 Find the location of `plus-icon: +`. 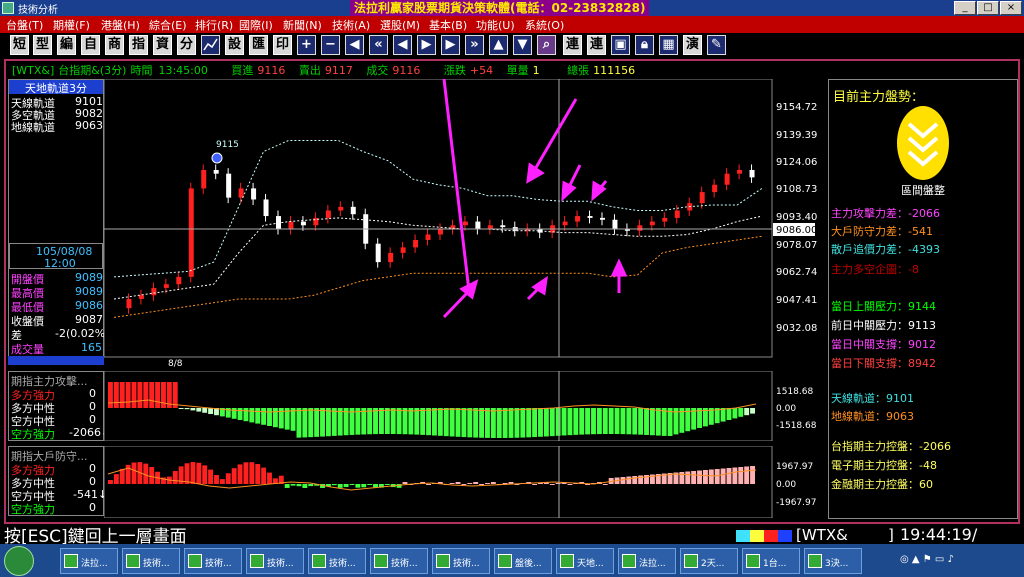

plus-icon: + is located at coordinates (306, 45).